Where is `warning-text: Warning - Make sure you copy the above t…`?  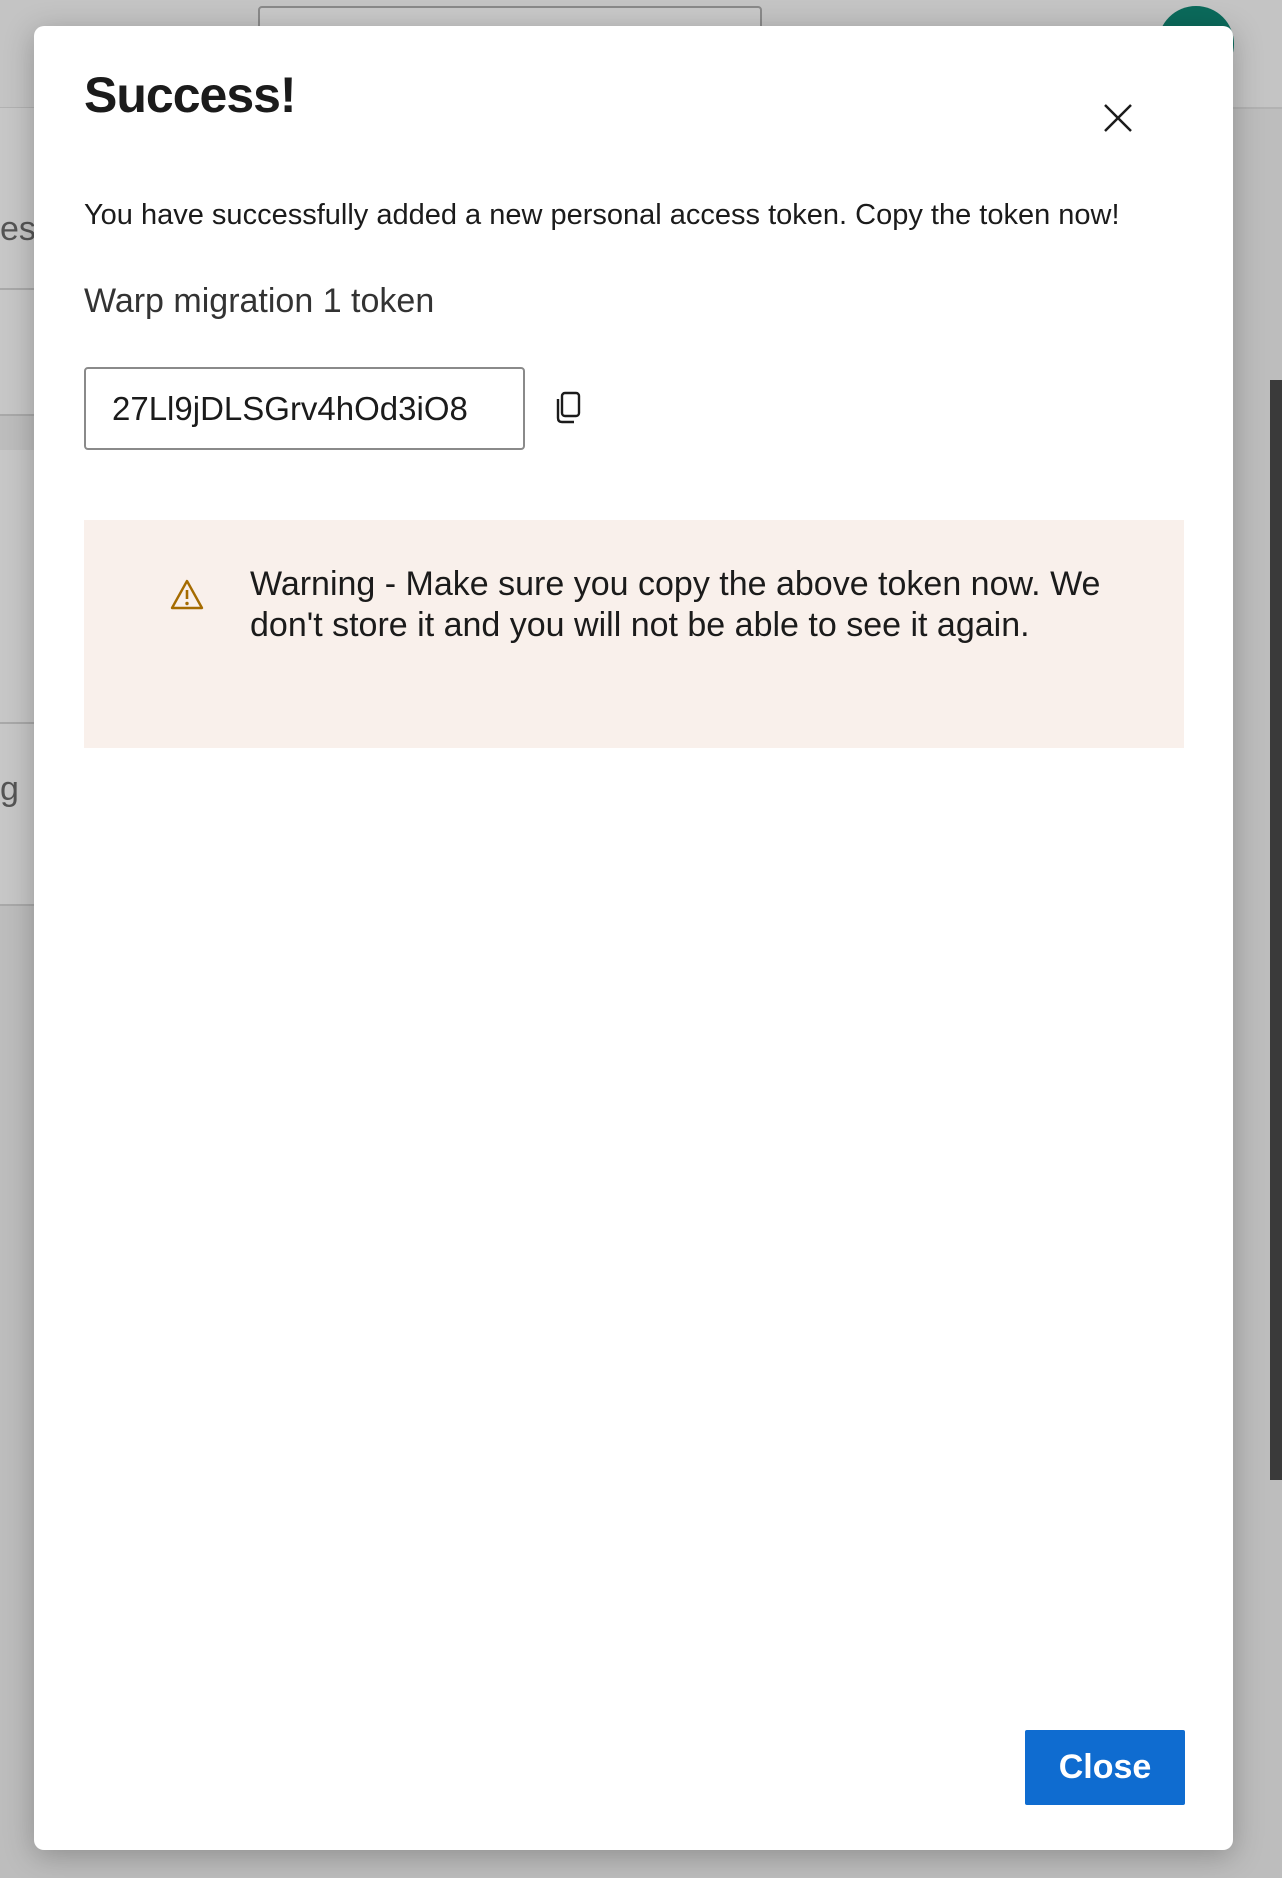
warning-text: Warning - Make sure you copy the above t… is located at coordinates (675, 604).